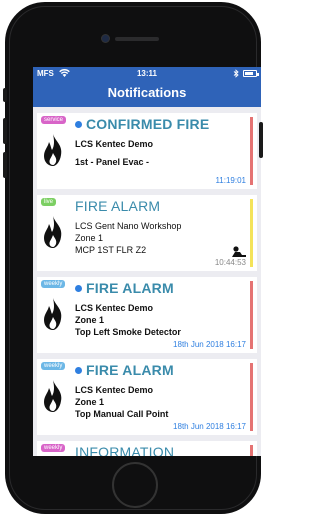  I want to click on notification-title-text: INFORMATION, so click(125, 450).